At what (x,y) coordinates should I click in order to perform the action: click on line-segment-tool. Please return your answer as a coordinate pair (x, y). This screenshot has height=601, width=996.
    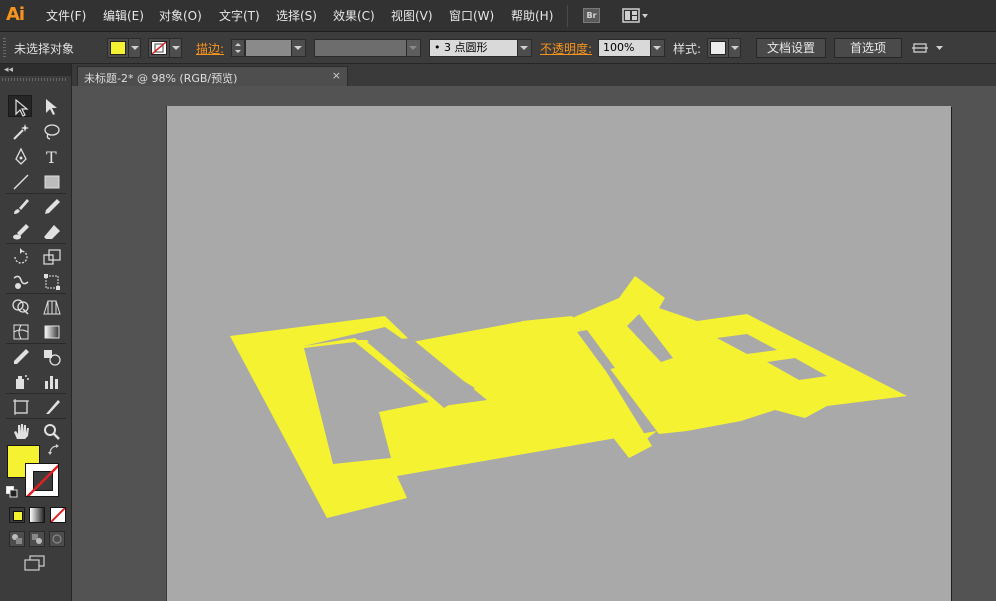
    Looking at the image, I should click on (20, 181).